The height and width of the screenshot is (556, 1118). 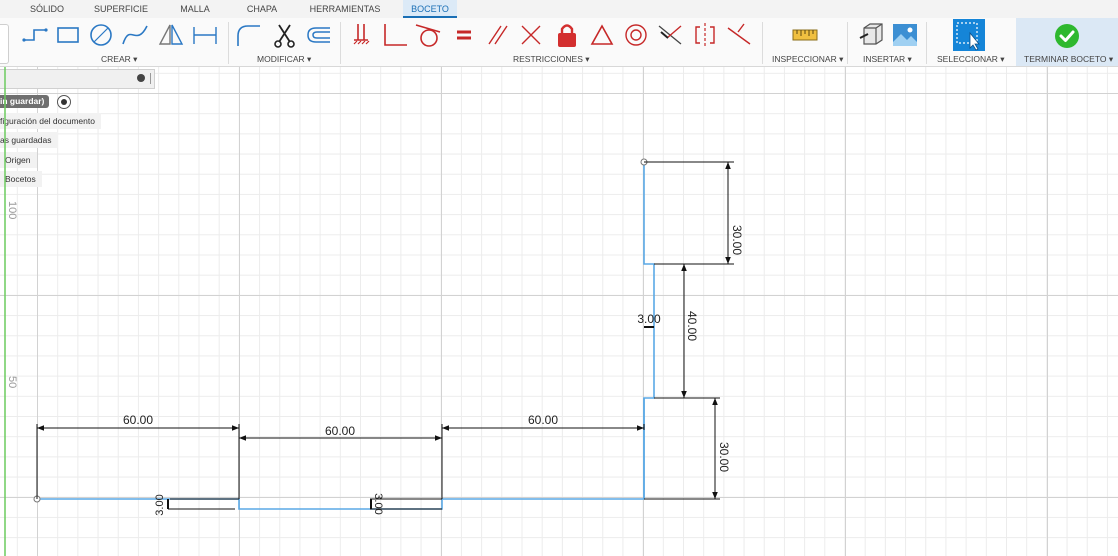 I want to click on dimension-thickness-3: 3.00, so click(x=649, y=319).